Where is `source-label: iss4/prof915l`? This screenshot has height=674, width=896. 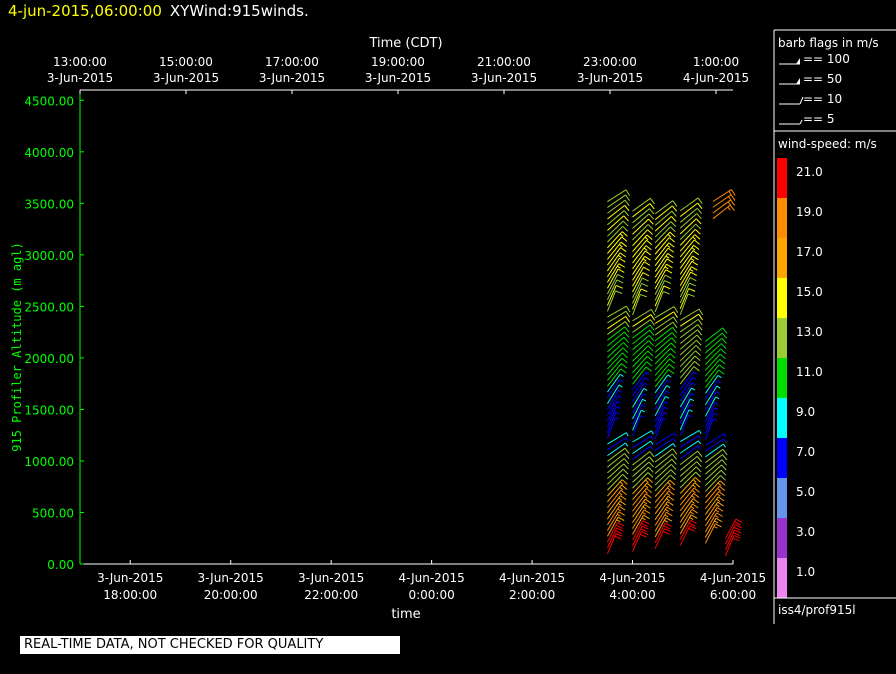
source-label: iss4/prof915l is located at coordinates (817, 610).